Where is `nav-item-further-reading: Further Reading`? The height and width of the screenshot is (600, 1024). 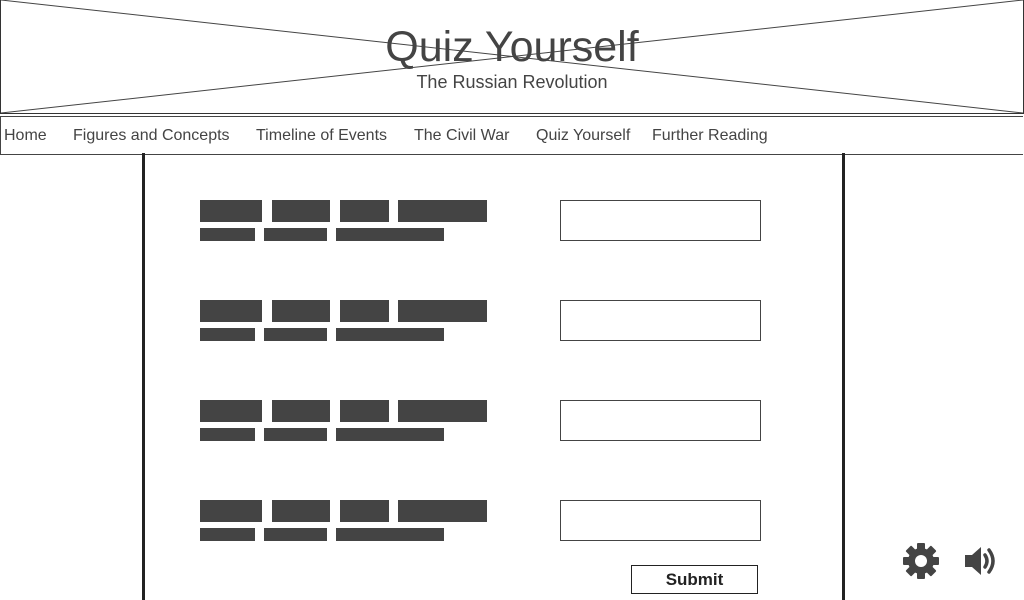
nav-item-further-reading: Further Reading is located at coordinates (710, 136).